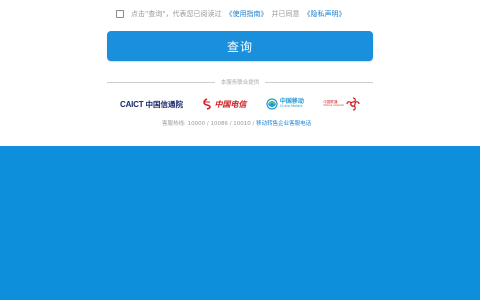 This screenshot has height=300, width=480. Describe the element at coordinates (207, 104) in the screenshot. I see `telecom-swirl-icon` at that location.